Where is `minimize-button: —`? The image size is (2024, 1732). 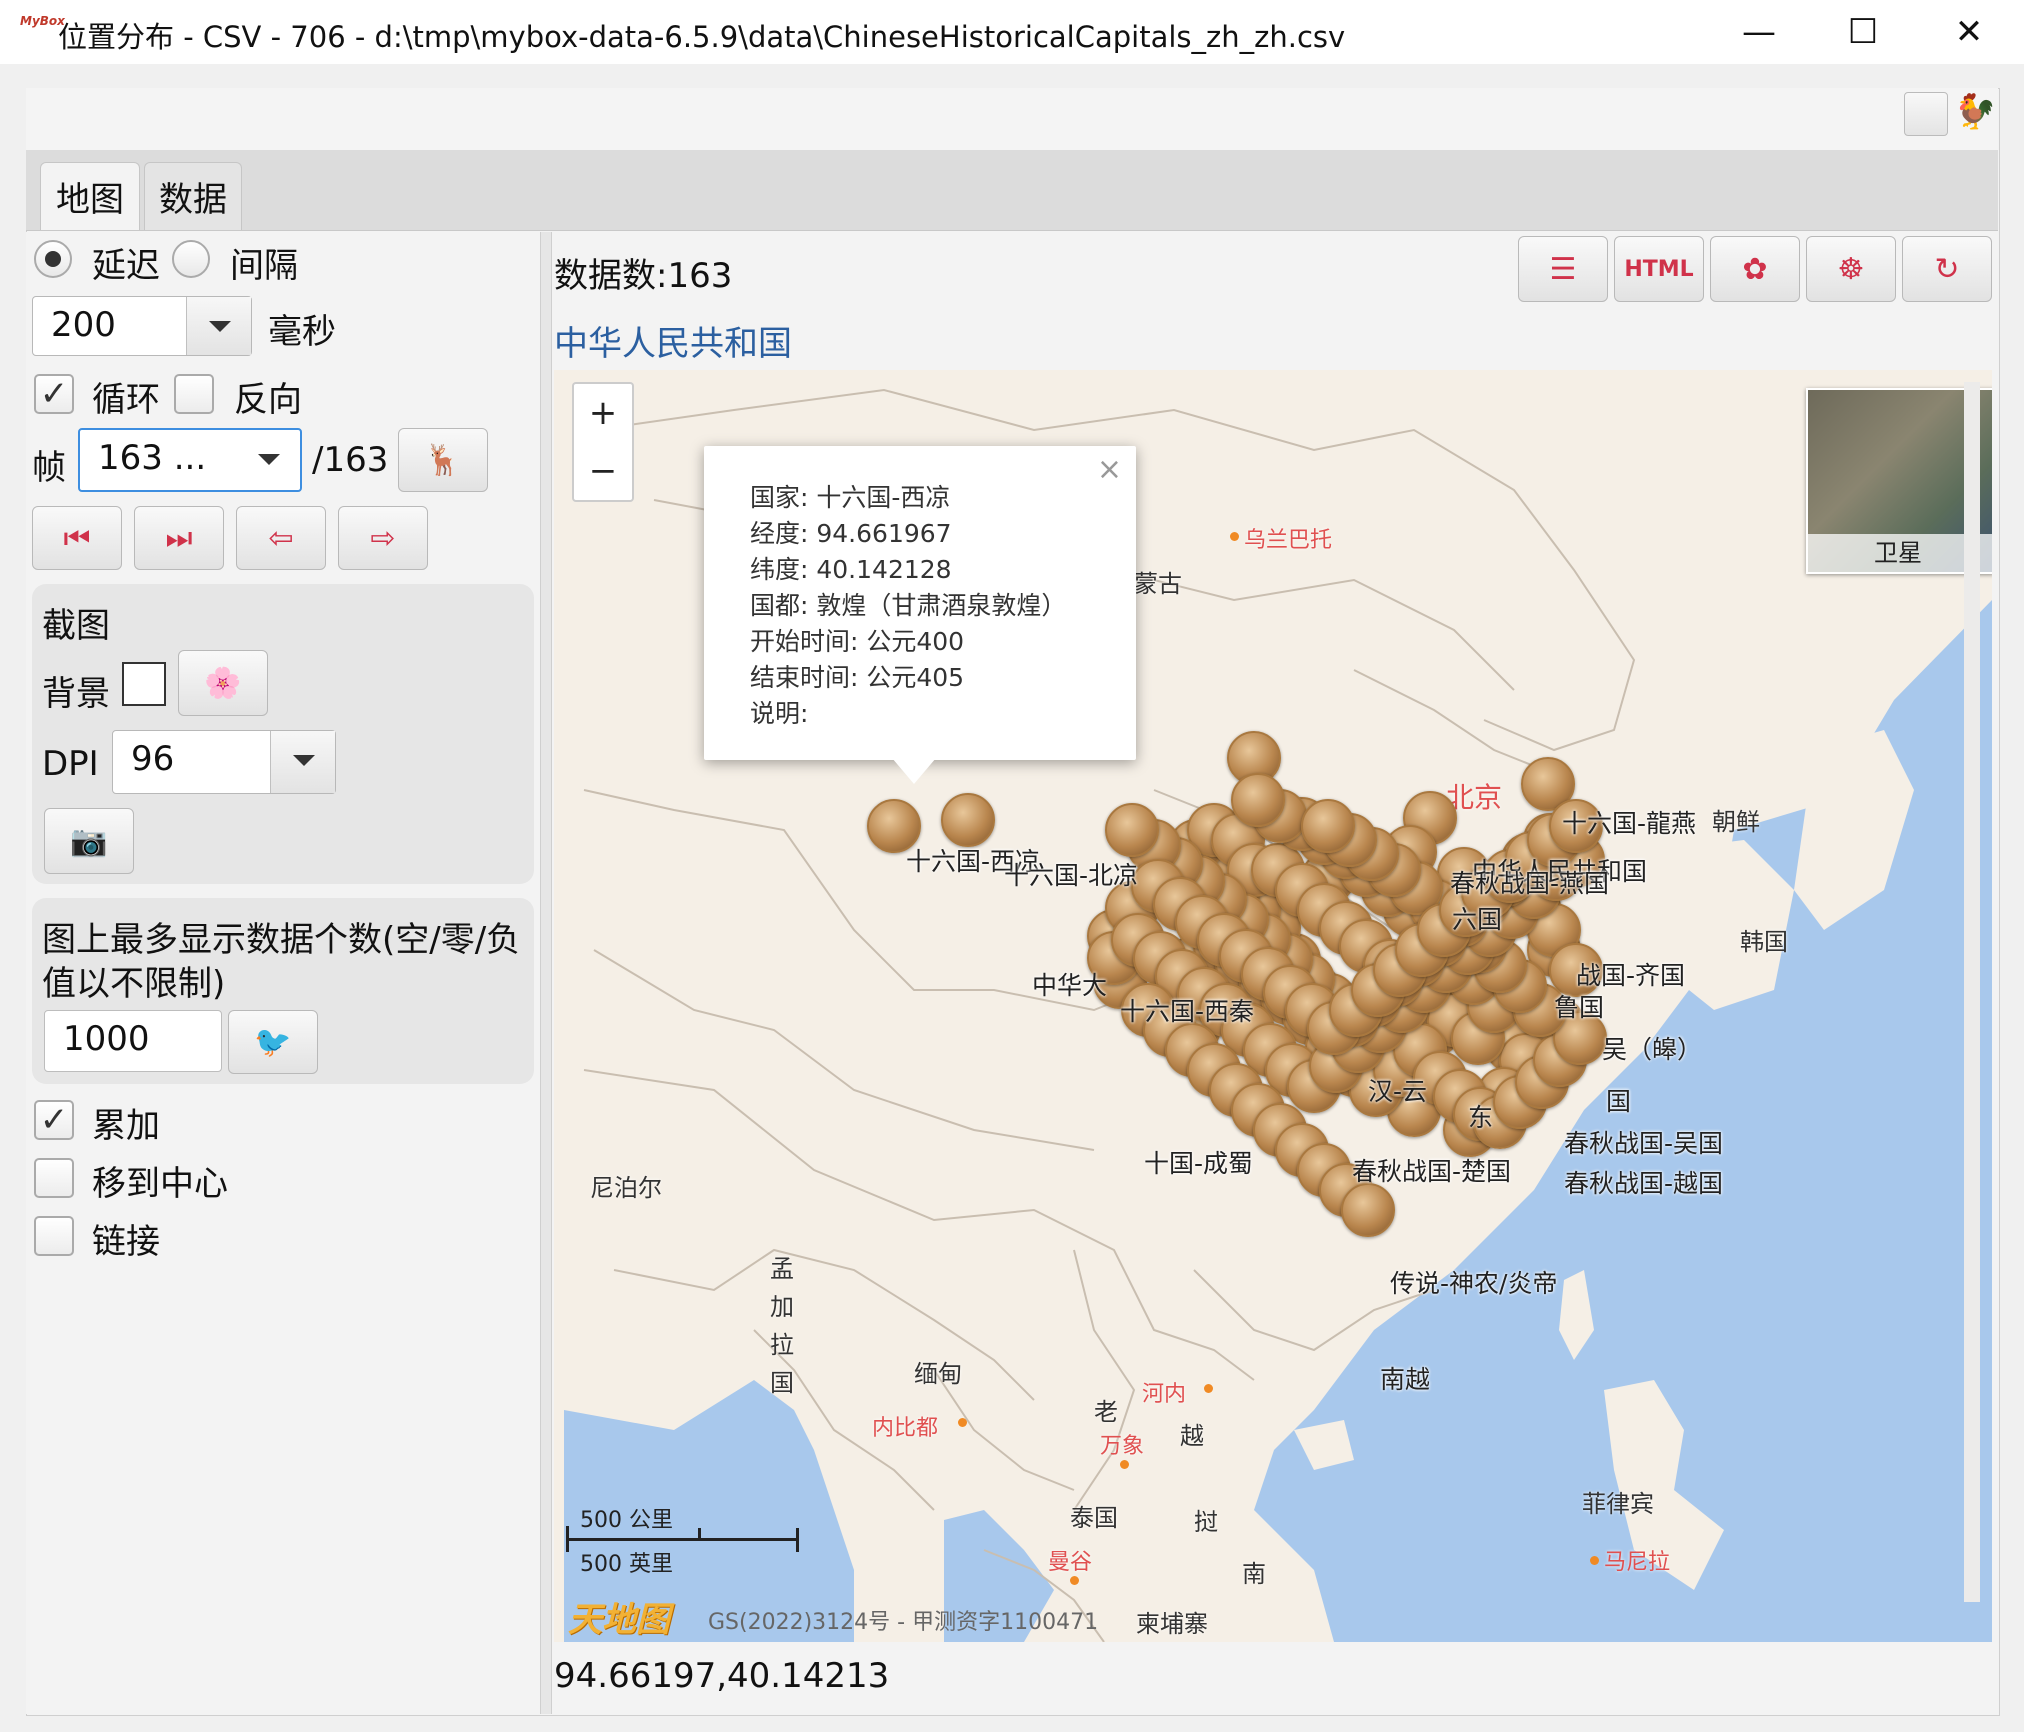
minimize-button: — is located at coordinates (1759, 32).